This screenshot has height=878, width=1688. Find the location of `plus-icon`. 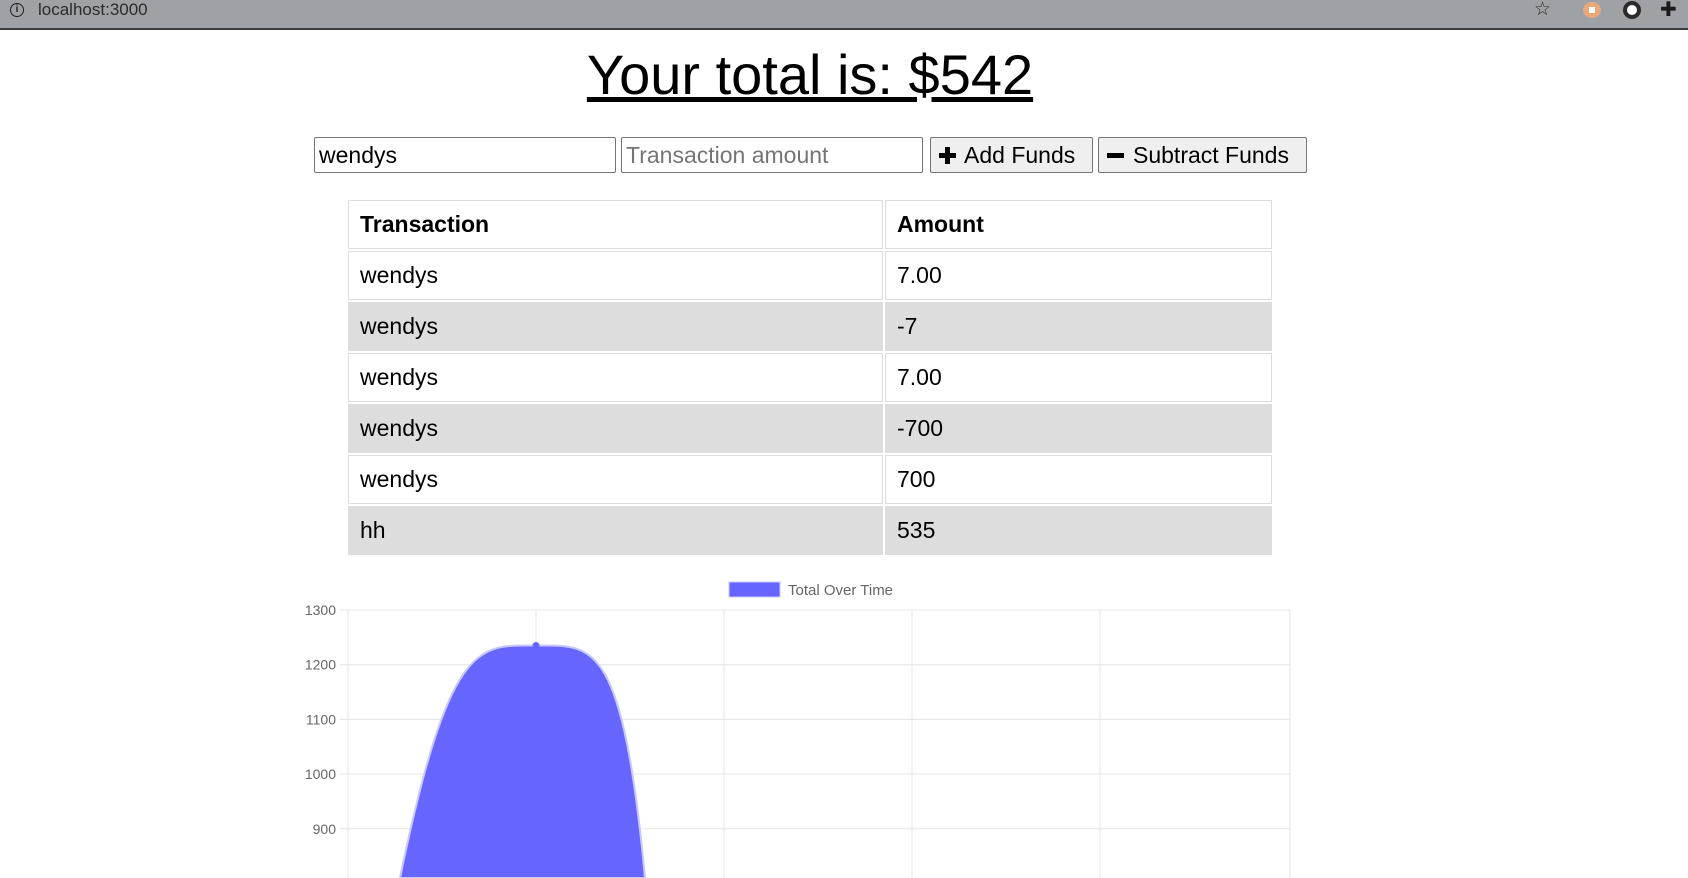

plus-icon is located at coordinates (947, 155).